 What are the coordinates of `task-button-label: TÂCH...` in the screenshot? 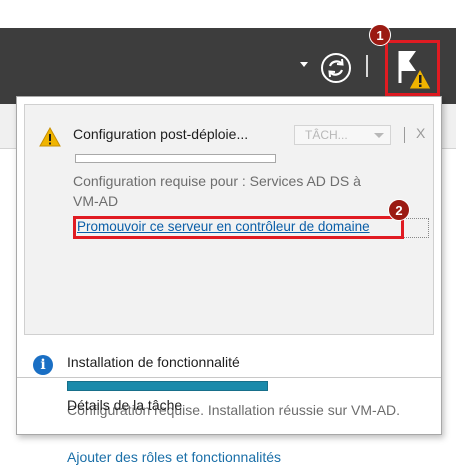 It's located at (326, 135).